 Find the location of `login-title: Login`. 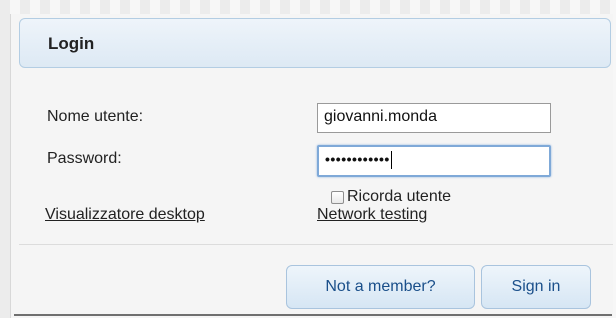

login-title: Login is located at coordinates (71, 43).